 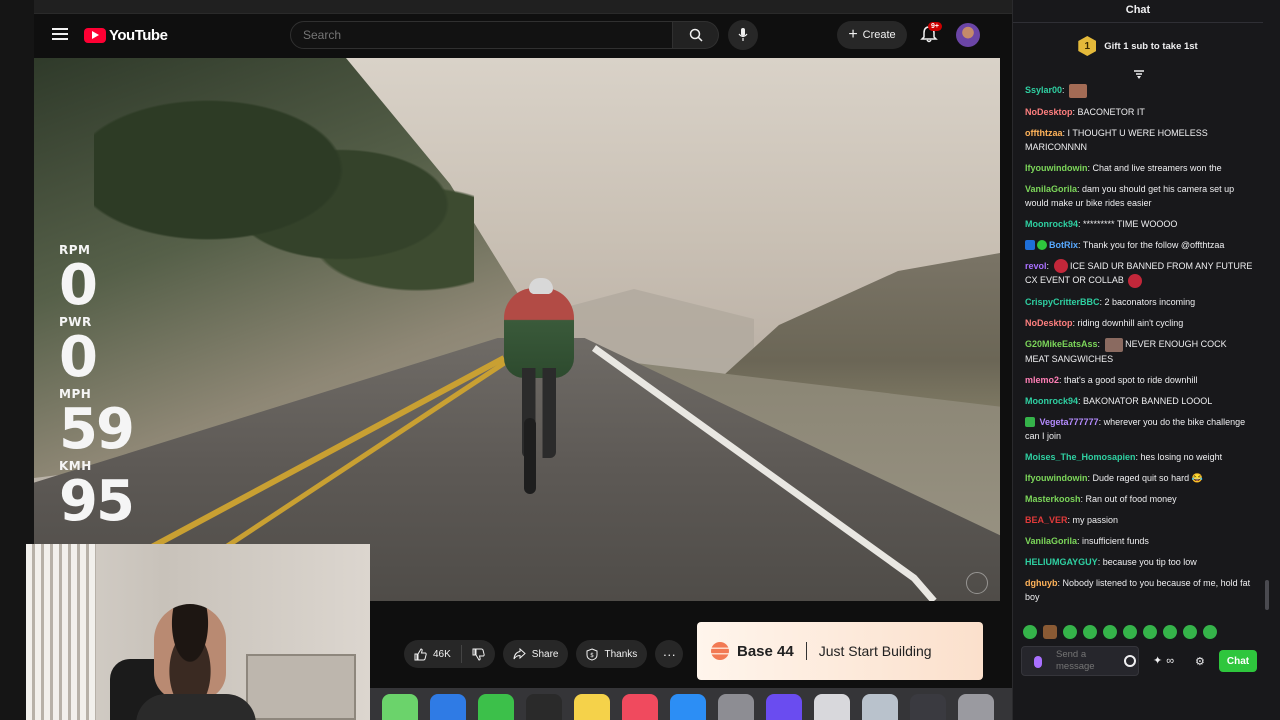 What do you see at coordinates (545, 654) in the screenshot?
I see `share-label: Share` at bounding box center [545, 654].